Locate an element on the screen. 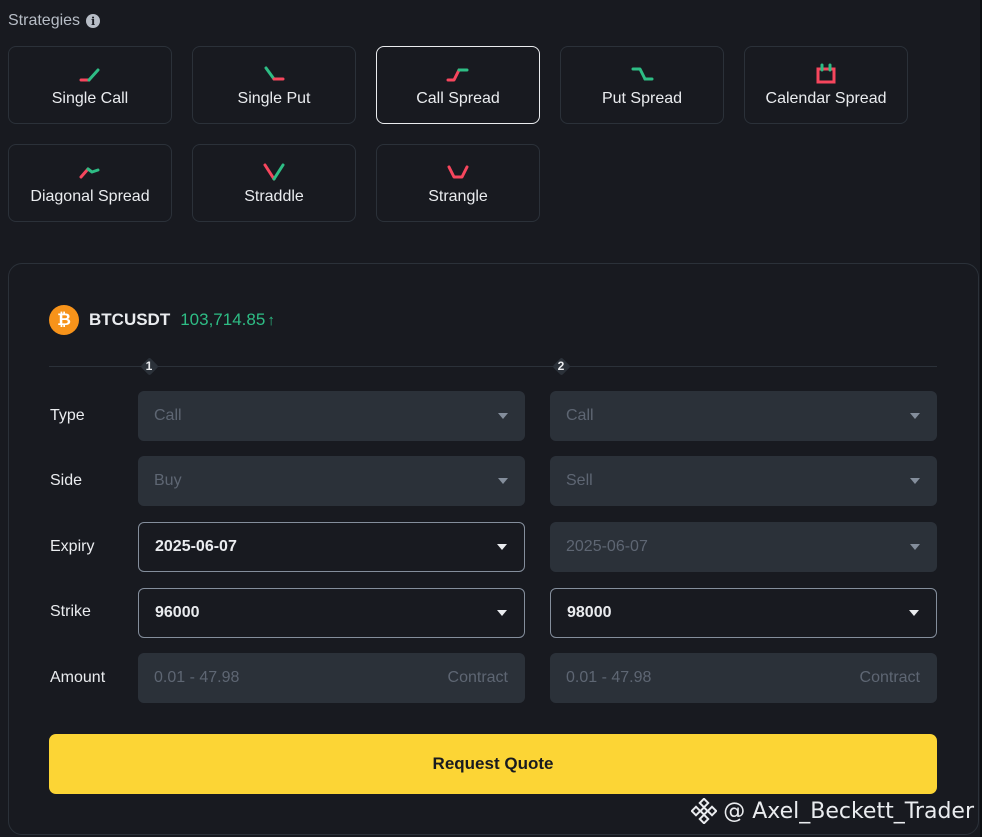 The image size is (982, 837). pair-ticker: ₿ BTCUSDT 103,714.85 ↑ is located at coordinates (162, 320).